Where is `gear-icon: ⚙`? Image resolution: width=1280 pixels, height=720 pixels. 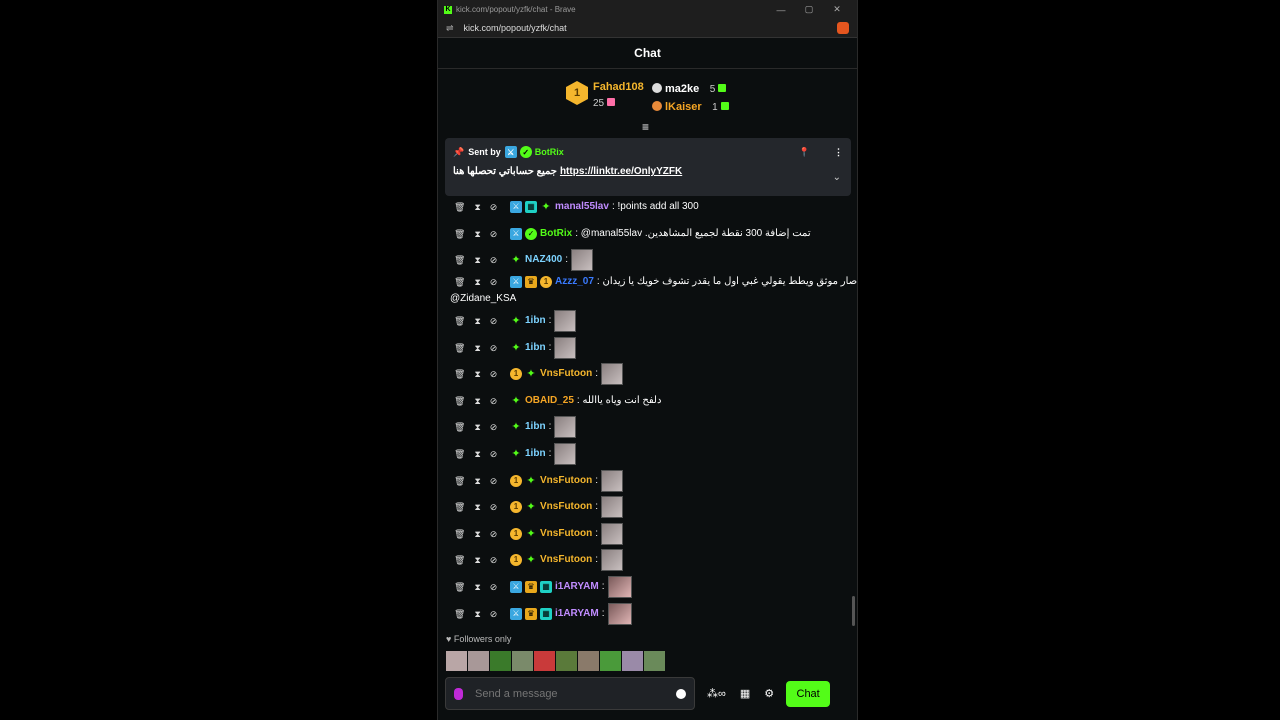 gear-icon: ⚙ is located at coordinates (769, 693).